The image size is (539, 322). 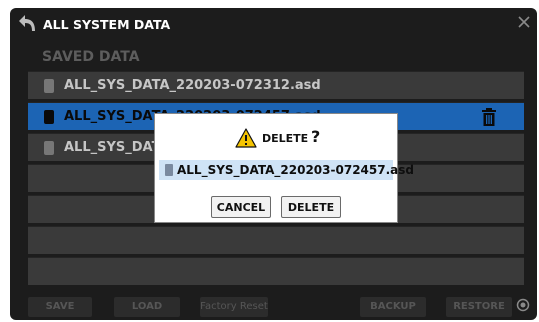 I want to click on restore-button: RESTORE, so click(x=479, y=307).